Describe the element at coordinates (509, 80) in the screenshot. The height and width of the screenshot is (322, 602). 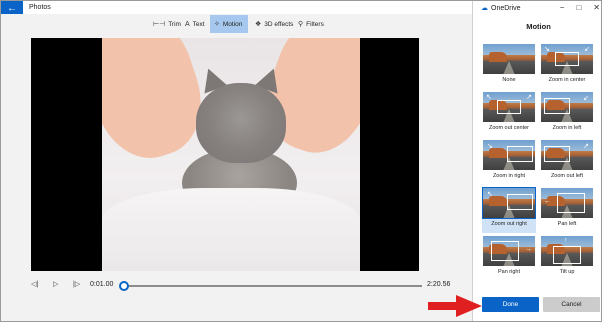
I see `option-label: None` at that location.